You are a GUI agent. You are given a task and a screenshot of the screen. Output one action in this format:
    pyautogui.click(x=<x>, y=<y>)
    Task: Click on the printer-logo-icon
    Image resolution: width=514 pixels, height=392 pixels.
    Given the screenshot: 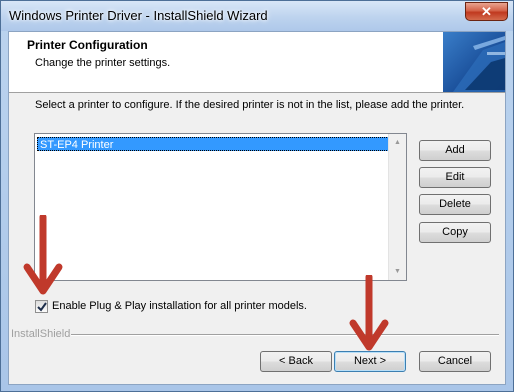 What is the action you would take?
    pyautogui.click(x=474, y=62)
    